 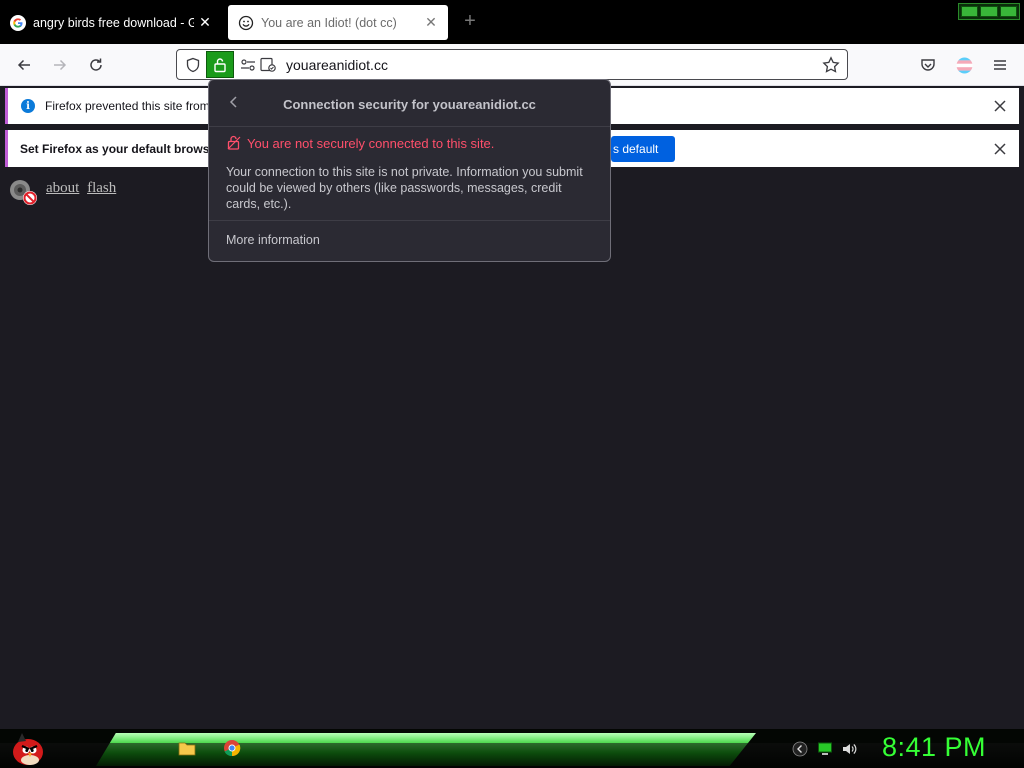 What do you see at coordinates (934, 747) in the screenshot?
I see `taskbar-clock: 8:41 PM` at bounding box center [934, 747].